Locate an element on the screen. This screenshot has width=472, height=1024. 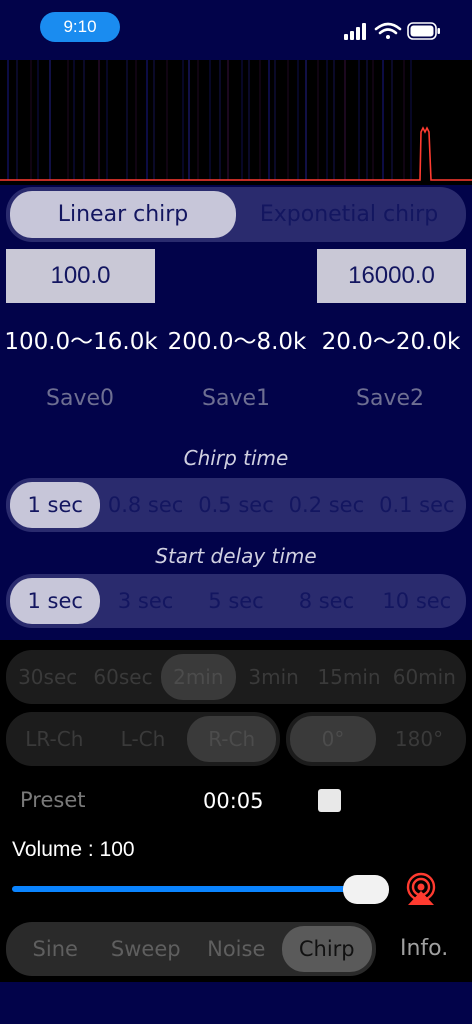
phase-option: 180° is located at coordinates (419, 739).